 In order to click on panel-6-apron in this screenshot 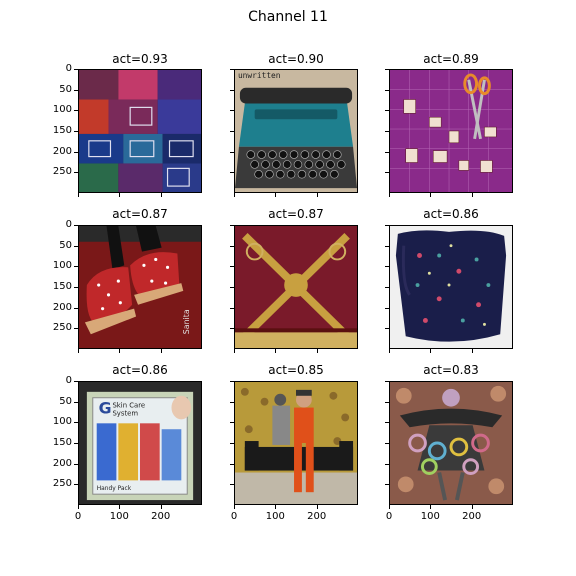, I will do `click(451, 287)`.